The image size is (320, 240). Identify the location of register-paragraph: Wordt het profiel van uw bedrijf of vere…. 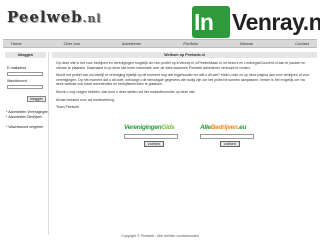
(183, 80).